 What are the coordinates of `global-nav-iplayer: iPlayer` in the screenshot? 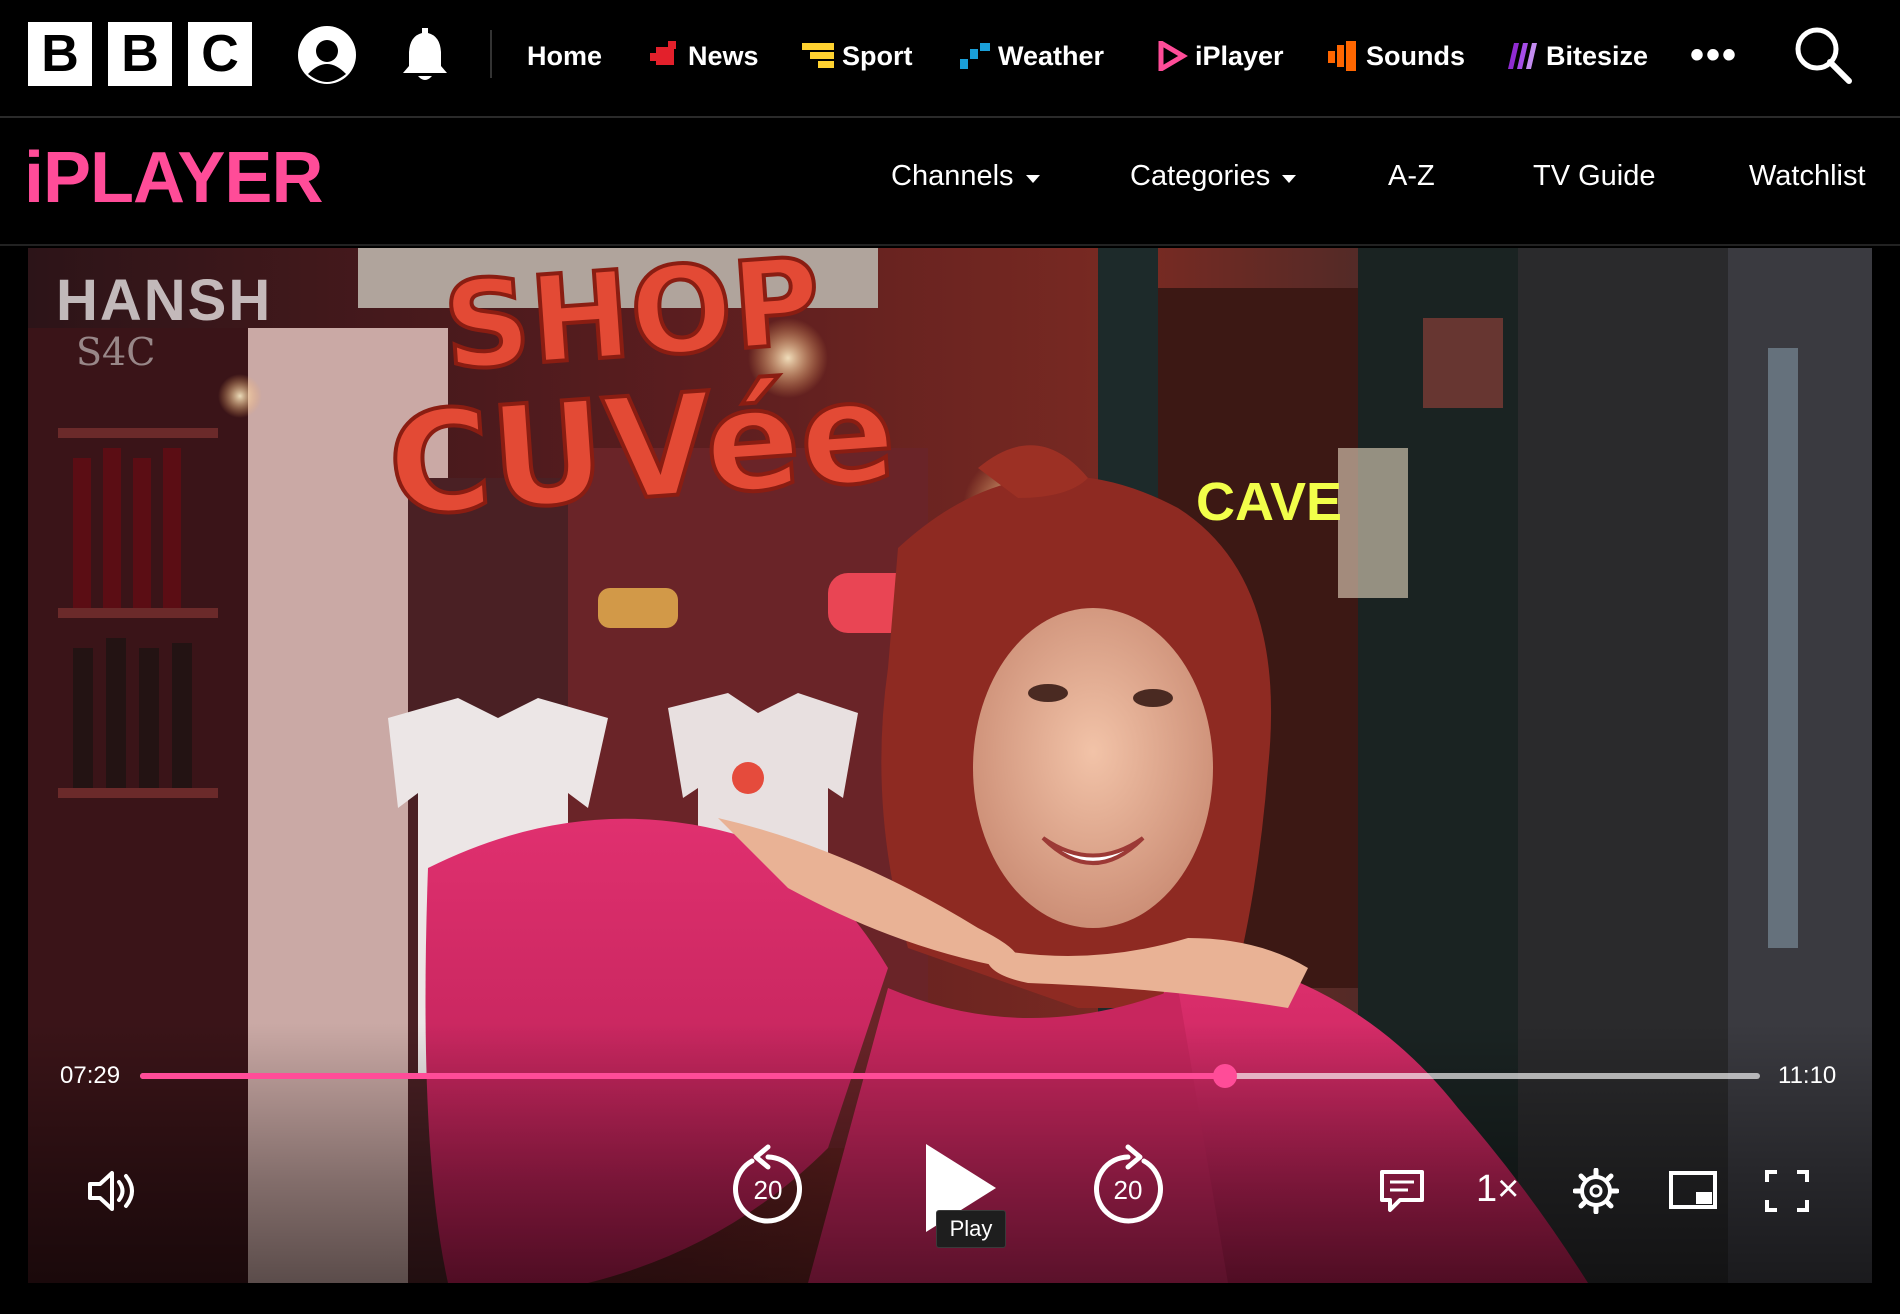 It's located at (1219, 56).